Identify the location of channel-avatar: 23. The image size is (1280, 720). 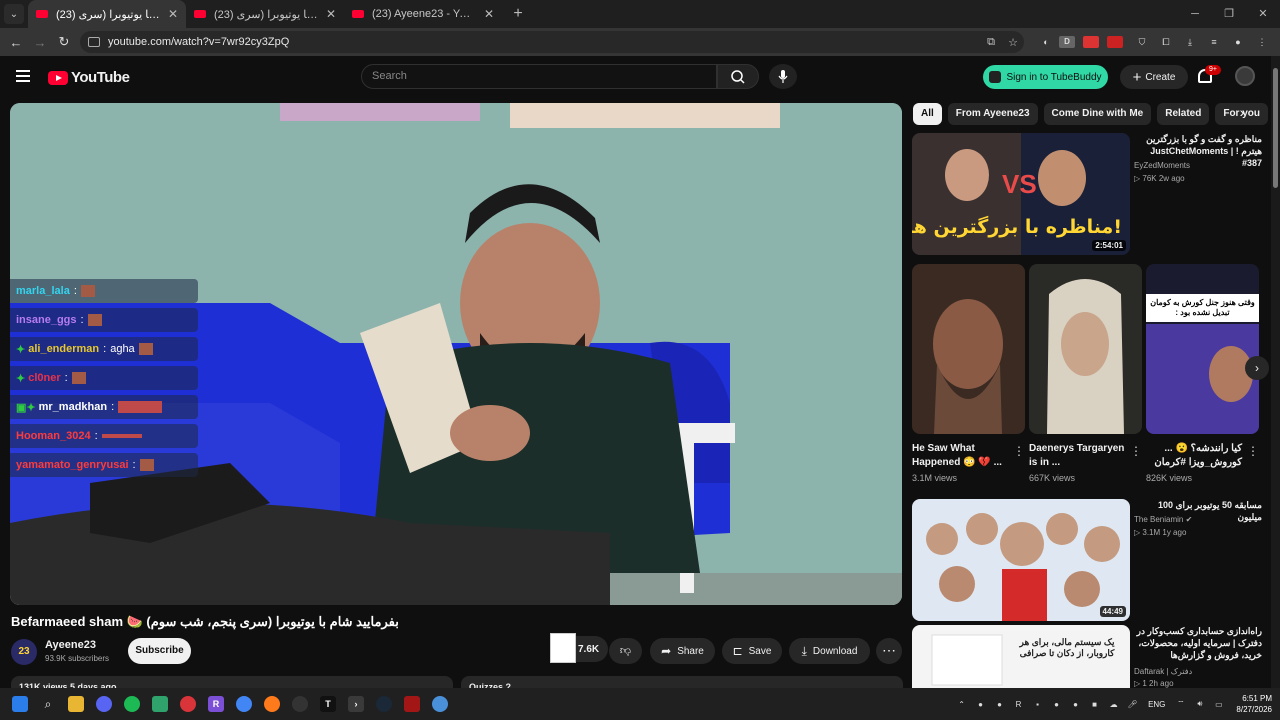
(24, 652).